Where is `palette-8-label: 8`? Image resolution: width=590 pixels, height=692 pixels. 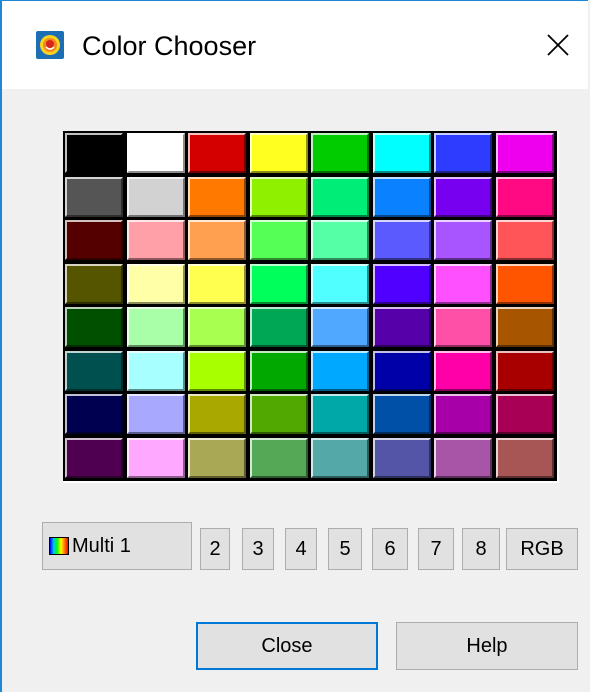
palette-8-label: 8 is located at coordinates (481, 548).